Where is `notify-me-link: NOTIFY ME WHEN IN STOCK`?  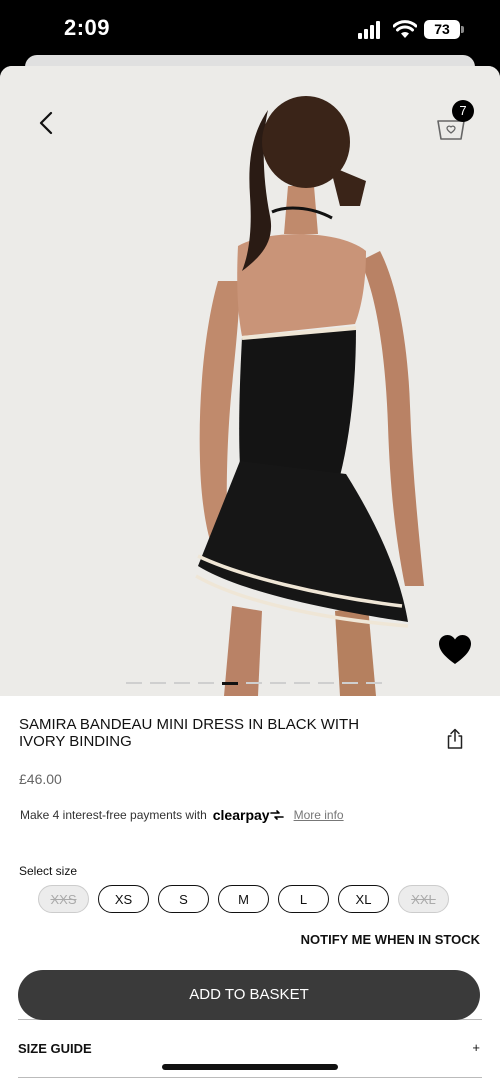 notify-me-link: NOTIFY ME WHEN IN STOCK is located at coordinates (390, 939).